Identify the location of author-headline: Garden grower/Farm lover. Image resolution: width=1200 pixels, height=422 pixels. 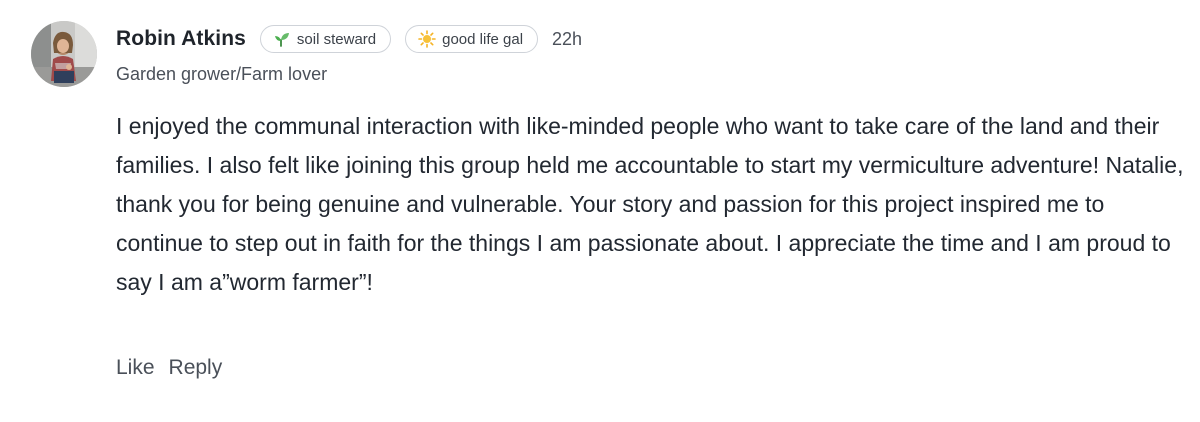
(222, 74).